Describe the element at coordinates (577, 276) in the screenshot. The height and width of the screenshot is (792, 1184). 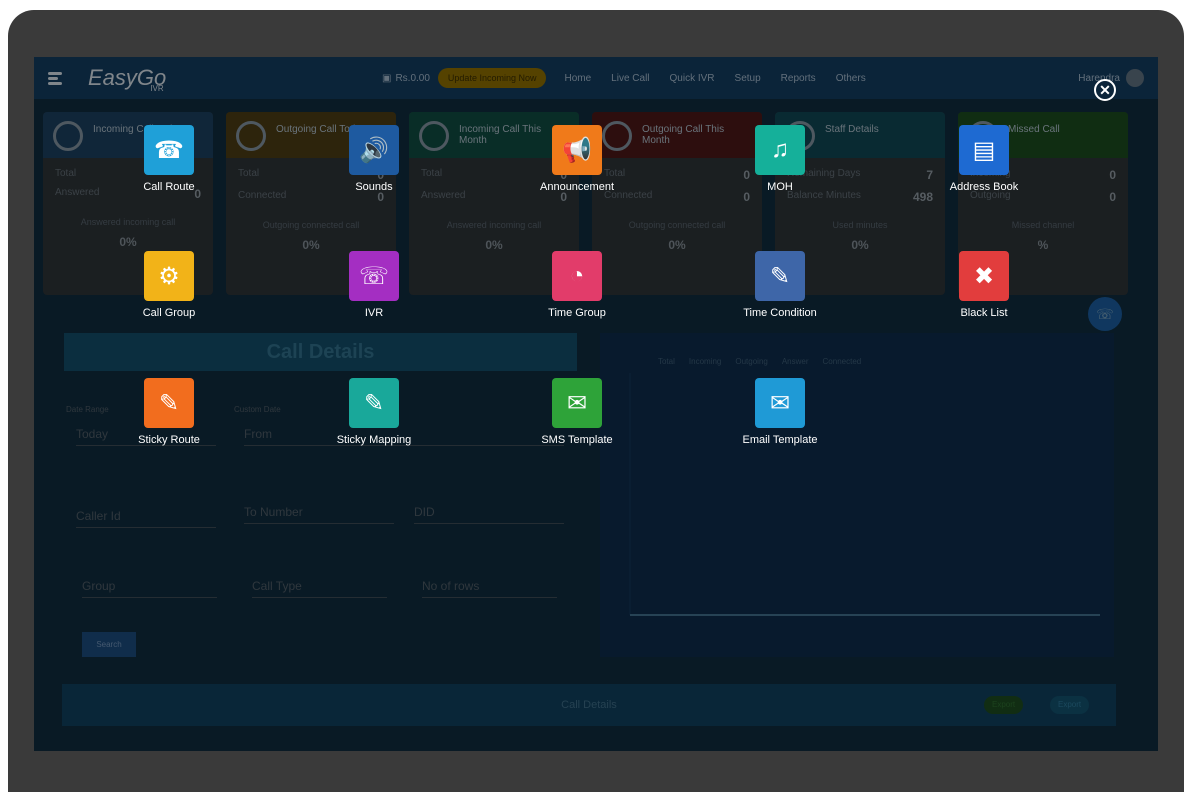
I see `time-group-icon: ◔` at that location.